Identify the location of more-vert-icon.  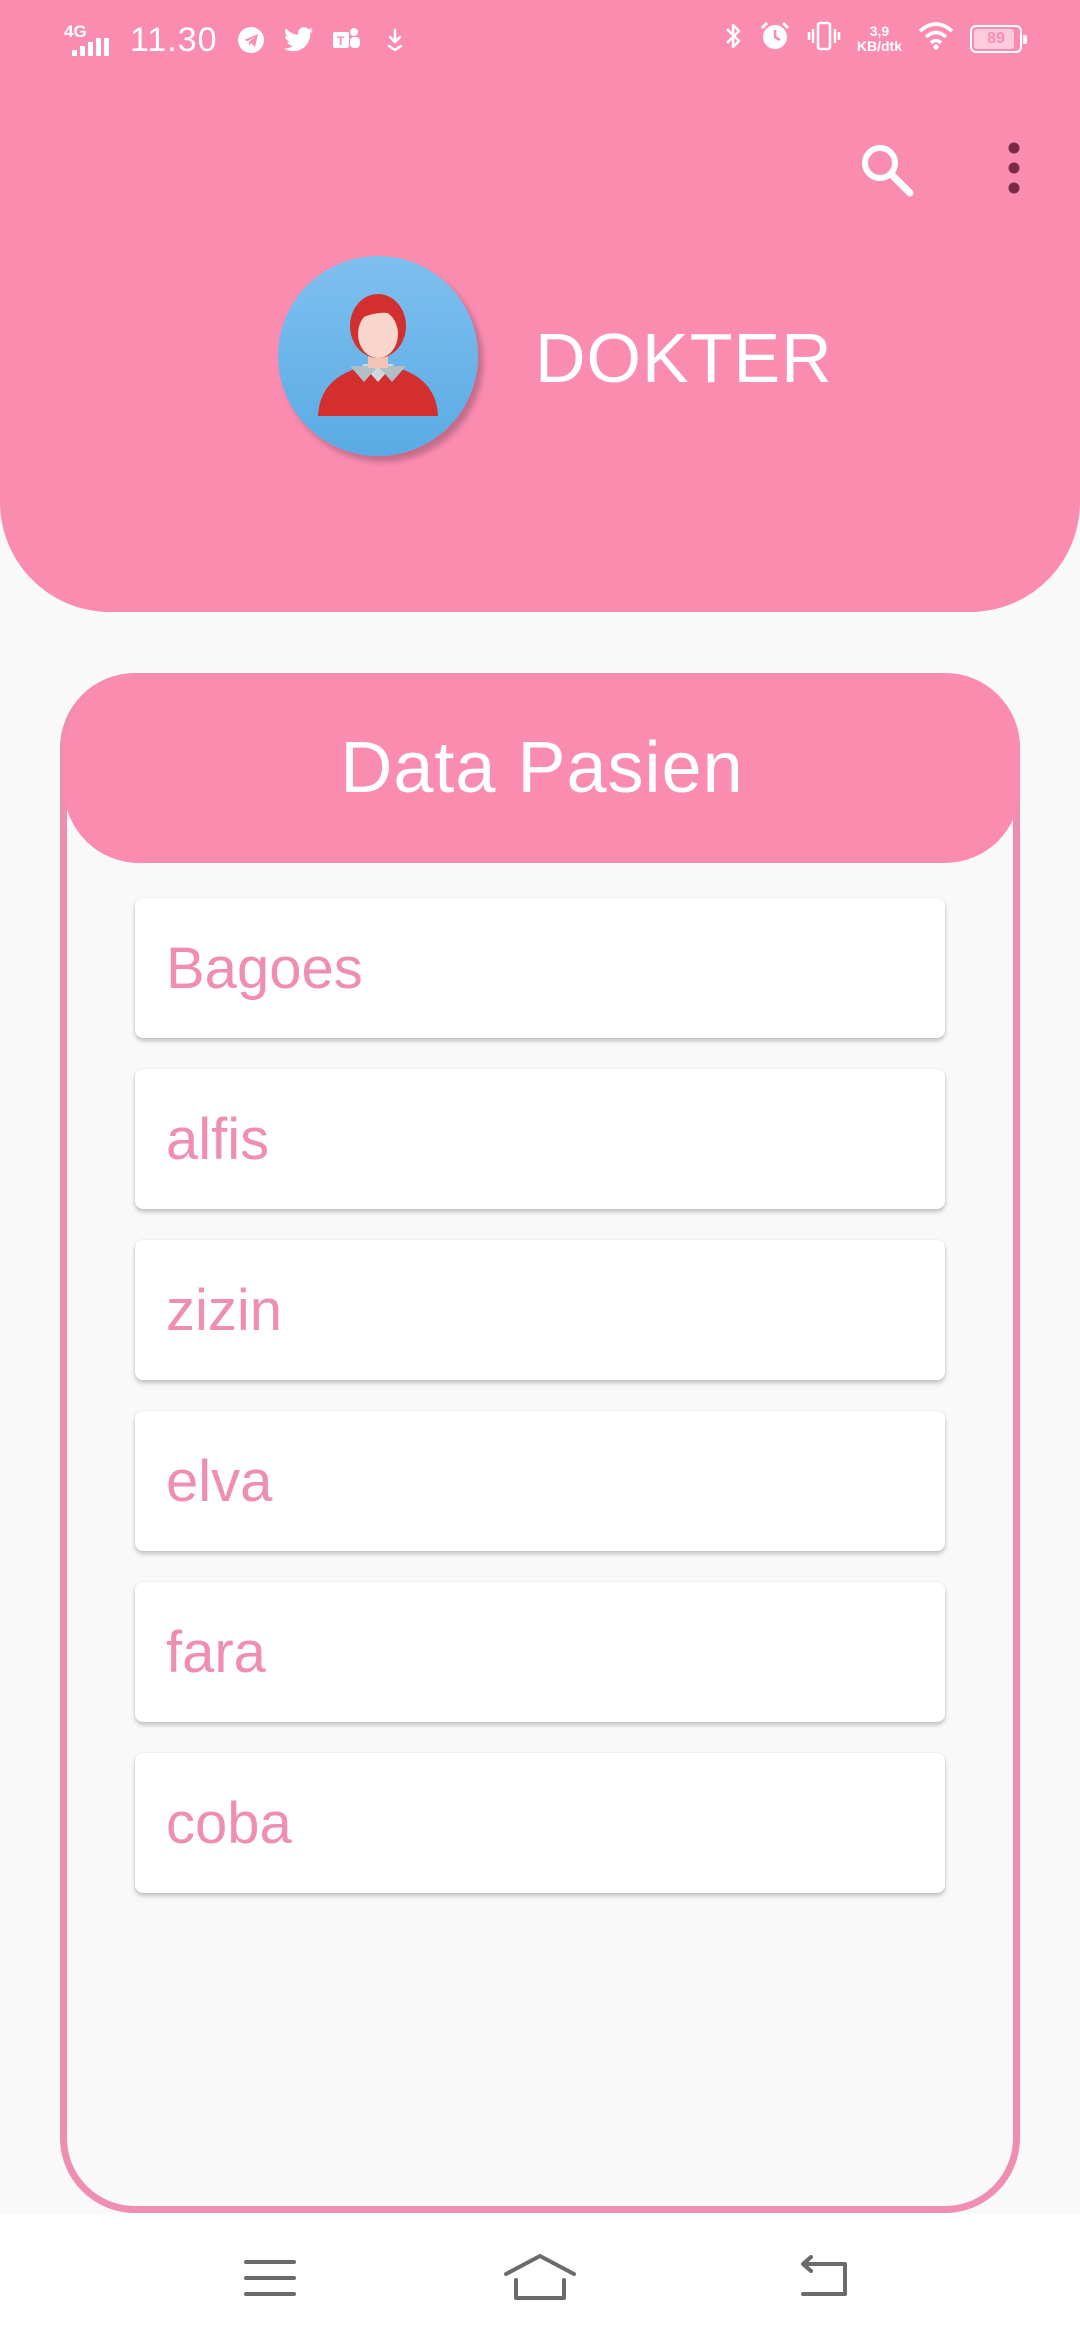
(1014, 168).